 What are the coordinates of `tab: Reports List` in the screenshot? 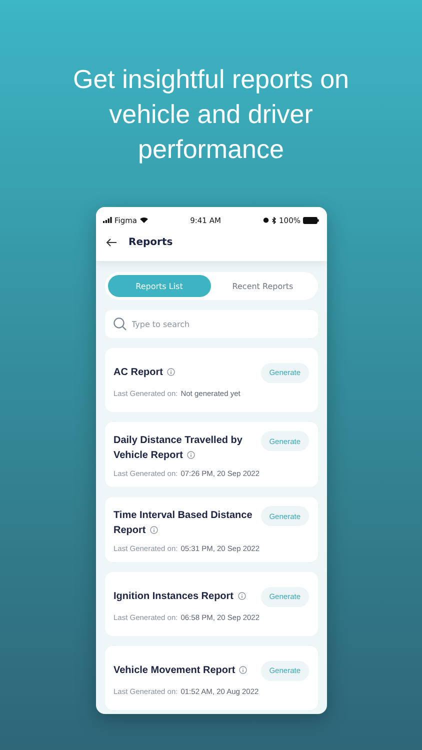 It's located at (159, 286).